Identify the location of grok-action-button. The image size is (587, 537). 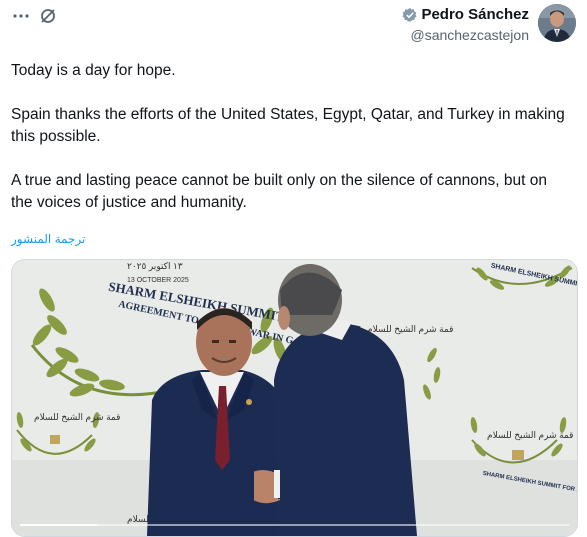
(48, 16).